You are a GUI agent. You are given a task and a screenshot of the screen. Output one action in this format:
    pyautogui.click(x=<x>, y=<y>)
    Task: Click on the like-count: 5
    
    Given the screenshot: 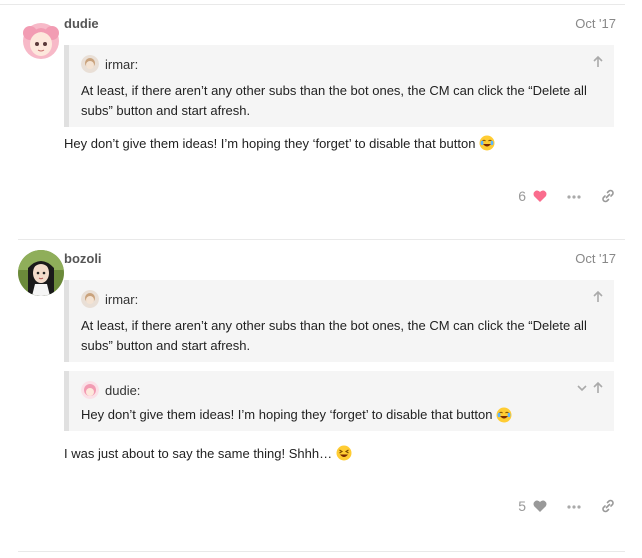 What is the action you would take?
    pyautogui.click(x=522, y=506)
    